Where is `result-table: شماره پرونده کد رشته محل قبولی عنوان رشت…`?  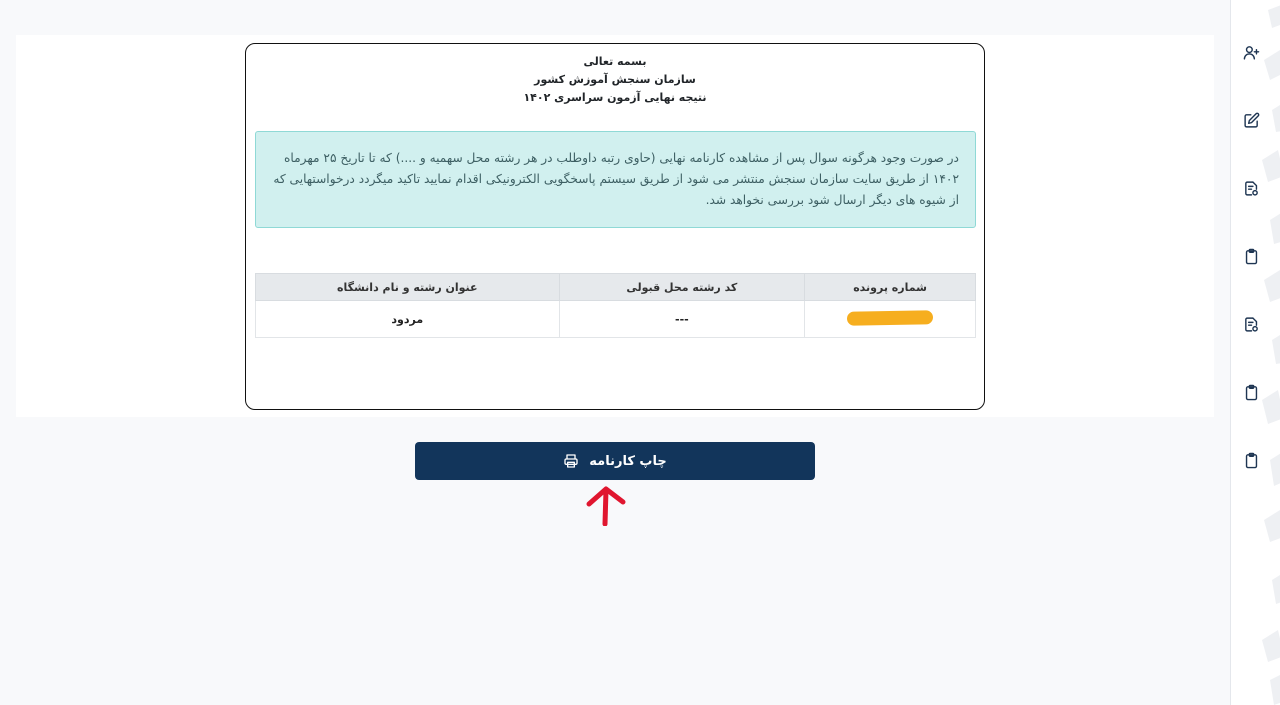
result-table: شماره پرونده کد رشته محل قبولی عنوان رشت… is located at coordinates (615, 305).